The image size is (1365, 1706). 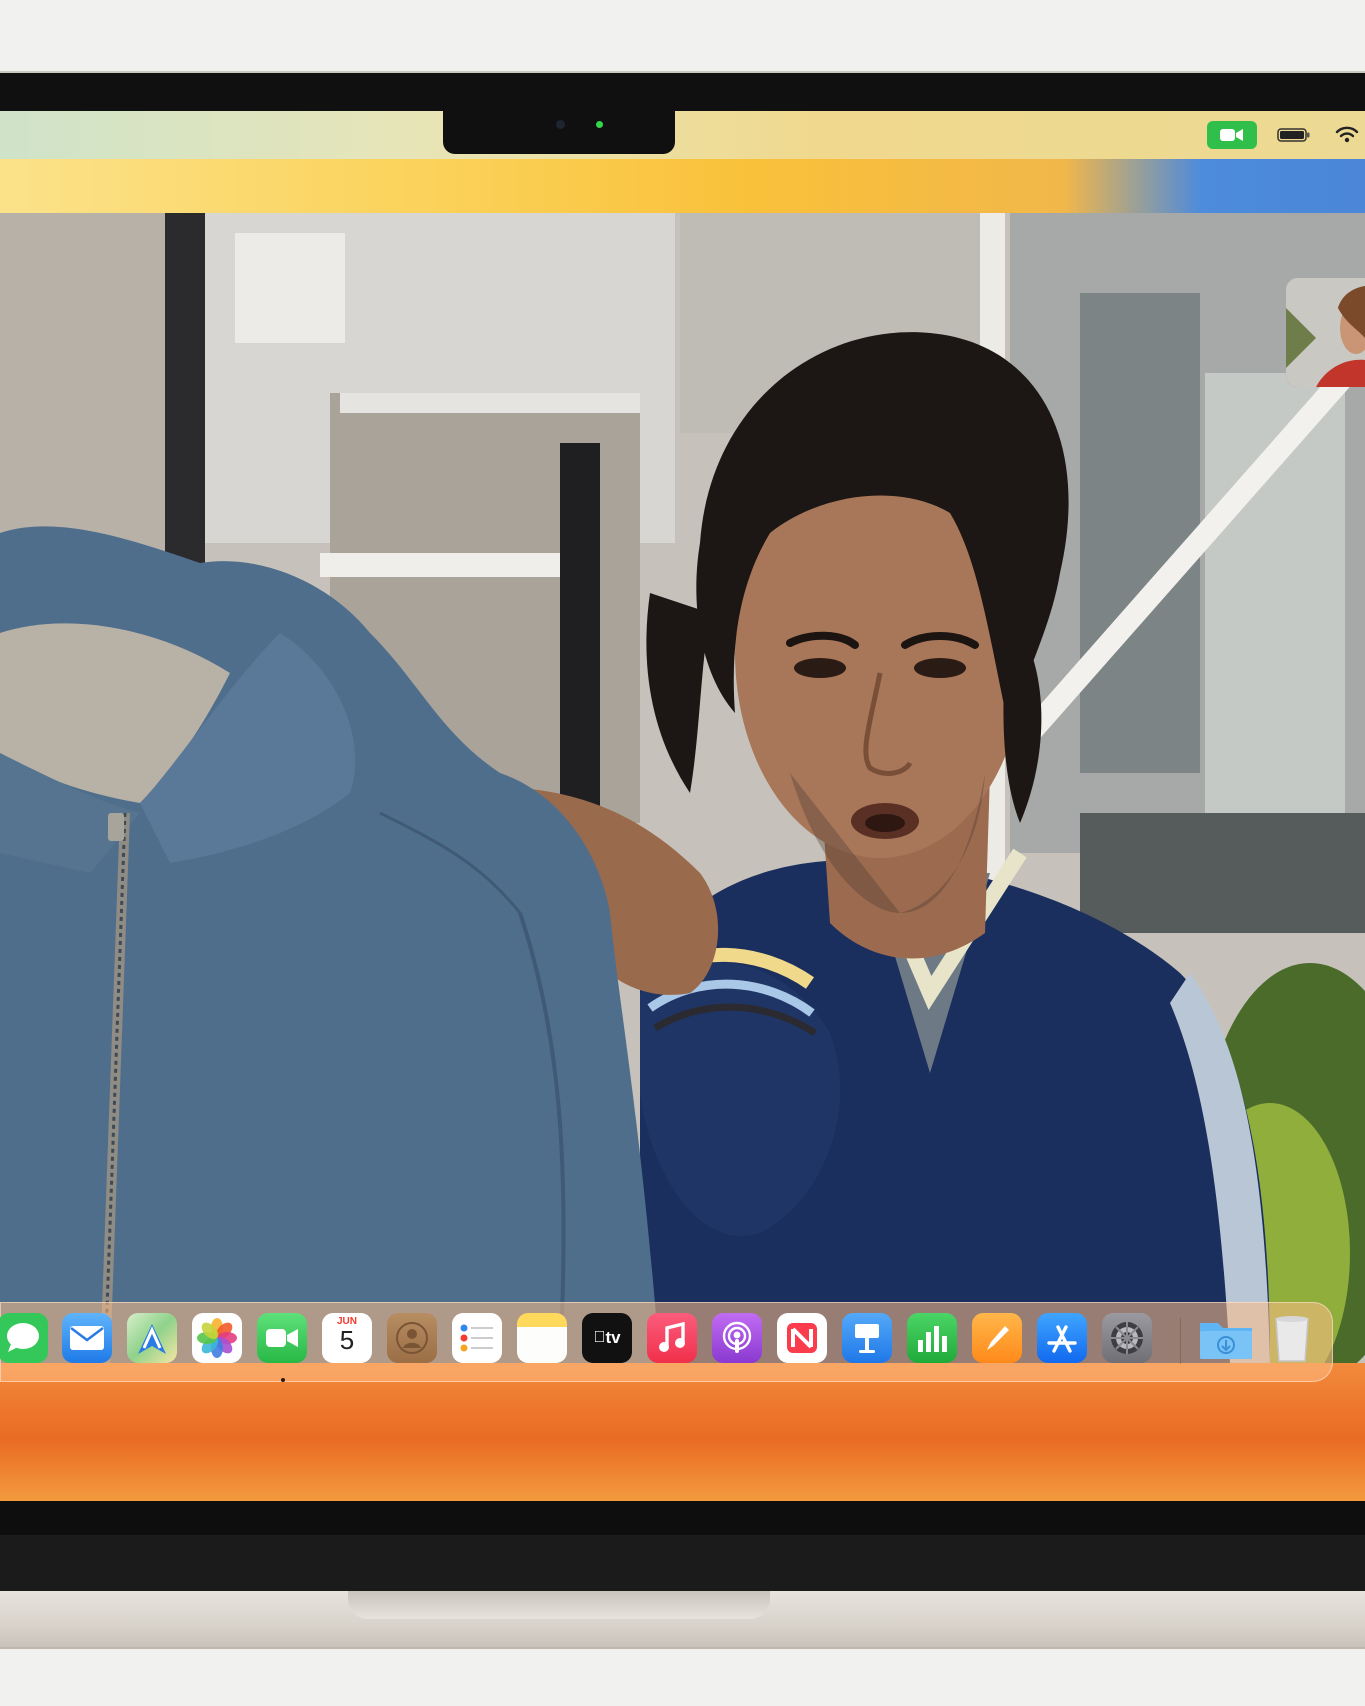 I want to click on running-app-indicator, so click(x=283, y=1380).